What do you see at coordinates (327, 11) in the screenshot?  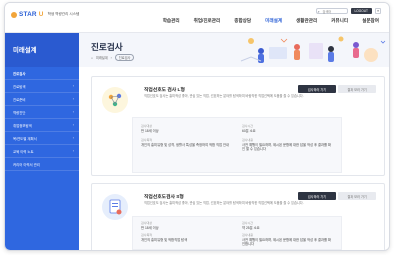 I see `search-placeholder: 검색어` at bounding box center [327, 11].